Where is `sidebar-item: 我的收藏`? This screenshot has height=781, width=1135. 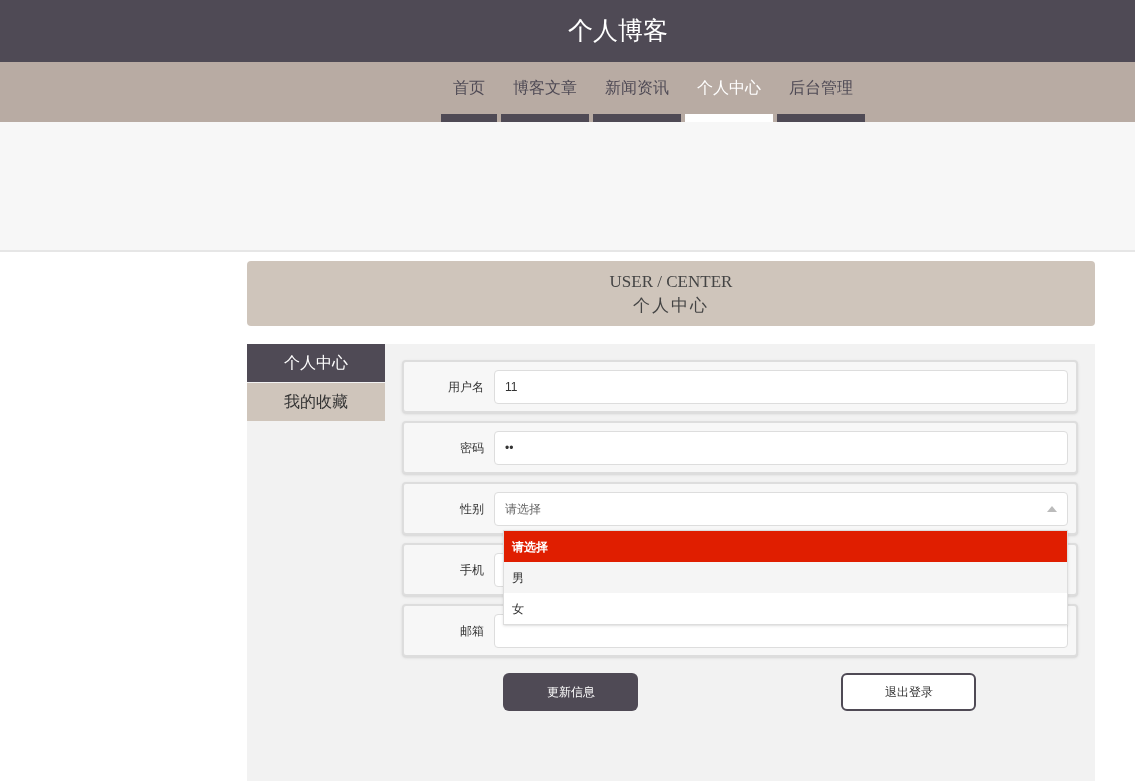 sidebar-item: 我的收藏 is located at coordinates (316, 402).